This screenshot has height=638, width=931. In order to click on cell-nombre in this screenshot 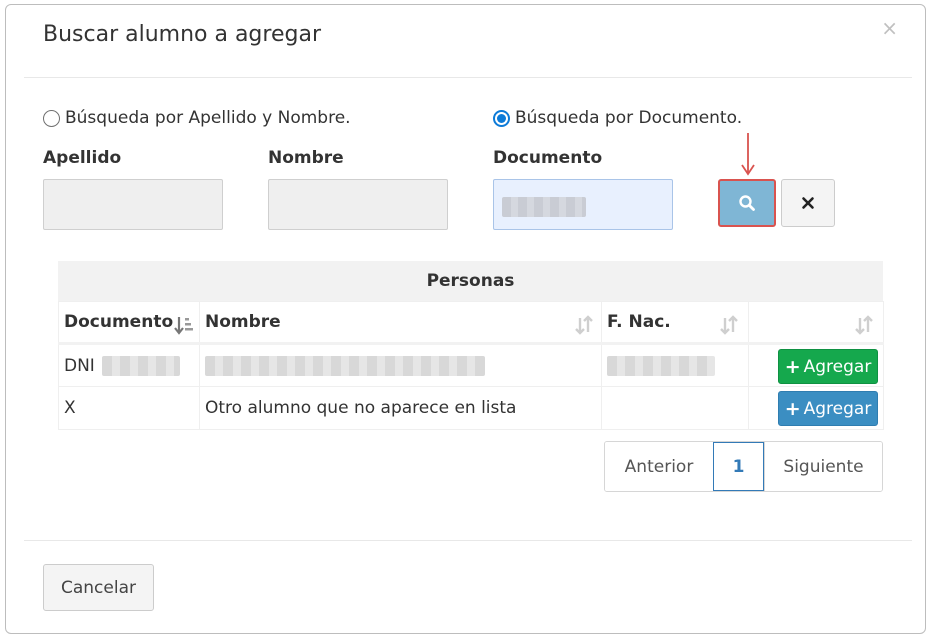, I will do `click(400, 365)`.